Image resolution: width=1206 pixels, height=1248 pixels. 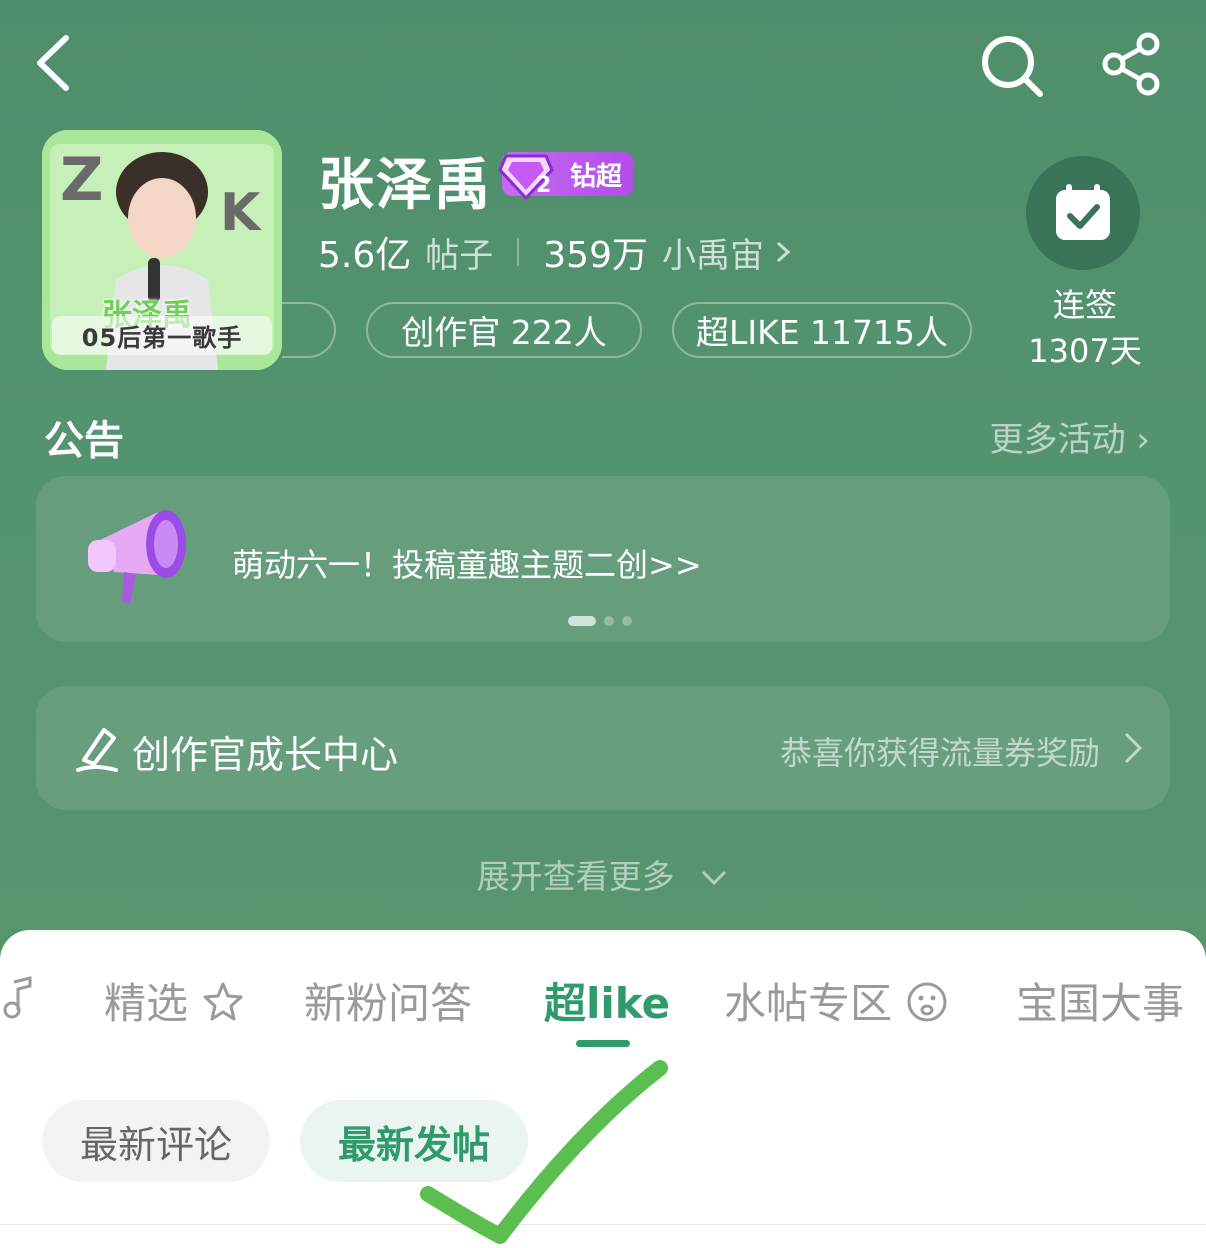 I want to click on emoji-face-icon, so click(x=927, y=1002).